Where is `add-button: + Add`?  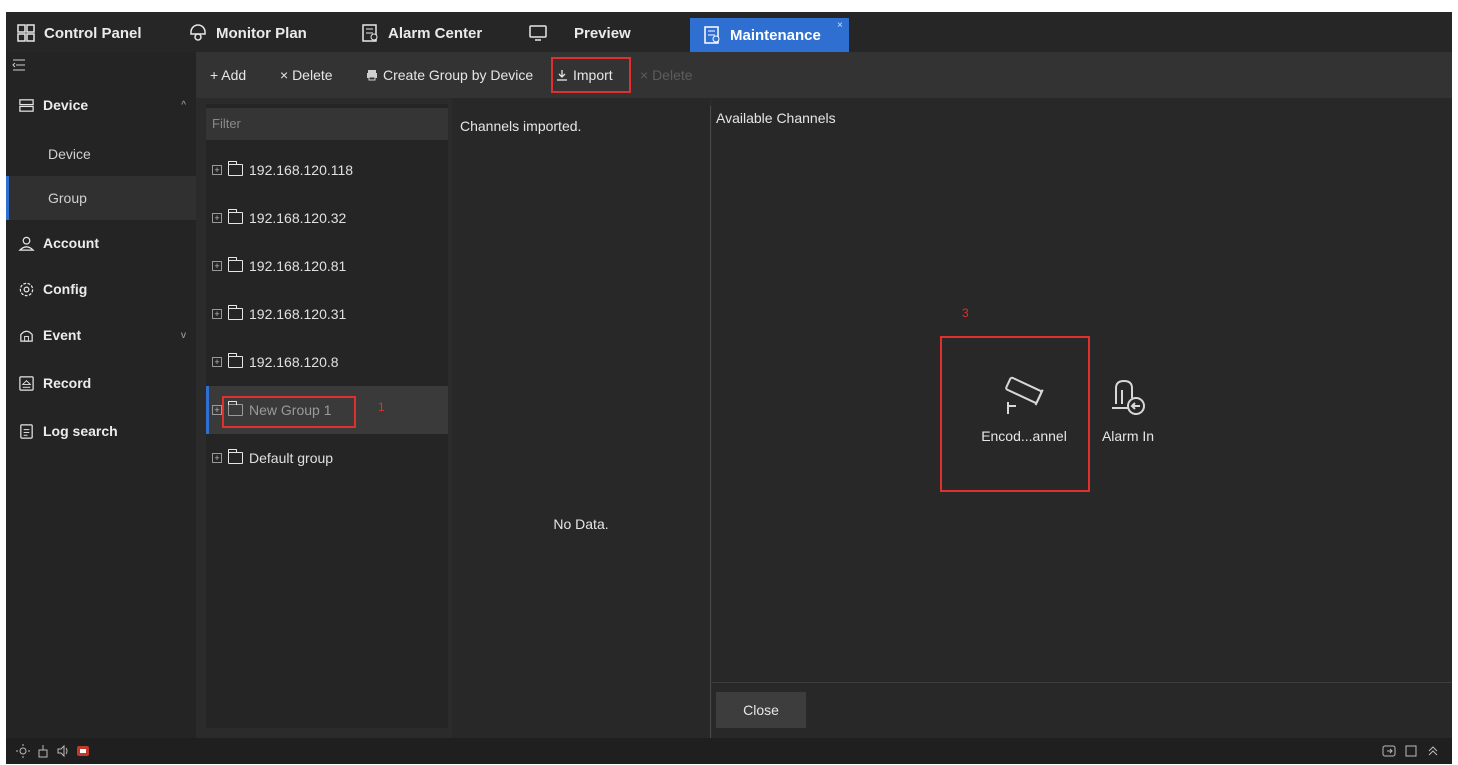 add-button: + Add is located at coordinates (228, 75).